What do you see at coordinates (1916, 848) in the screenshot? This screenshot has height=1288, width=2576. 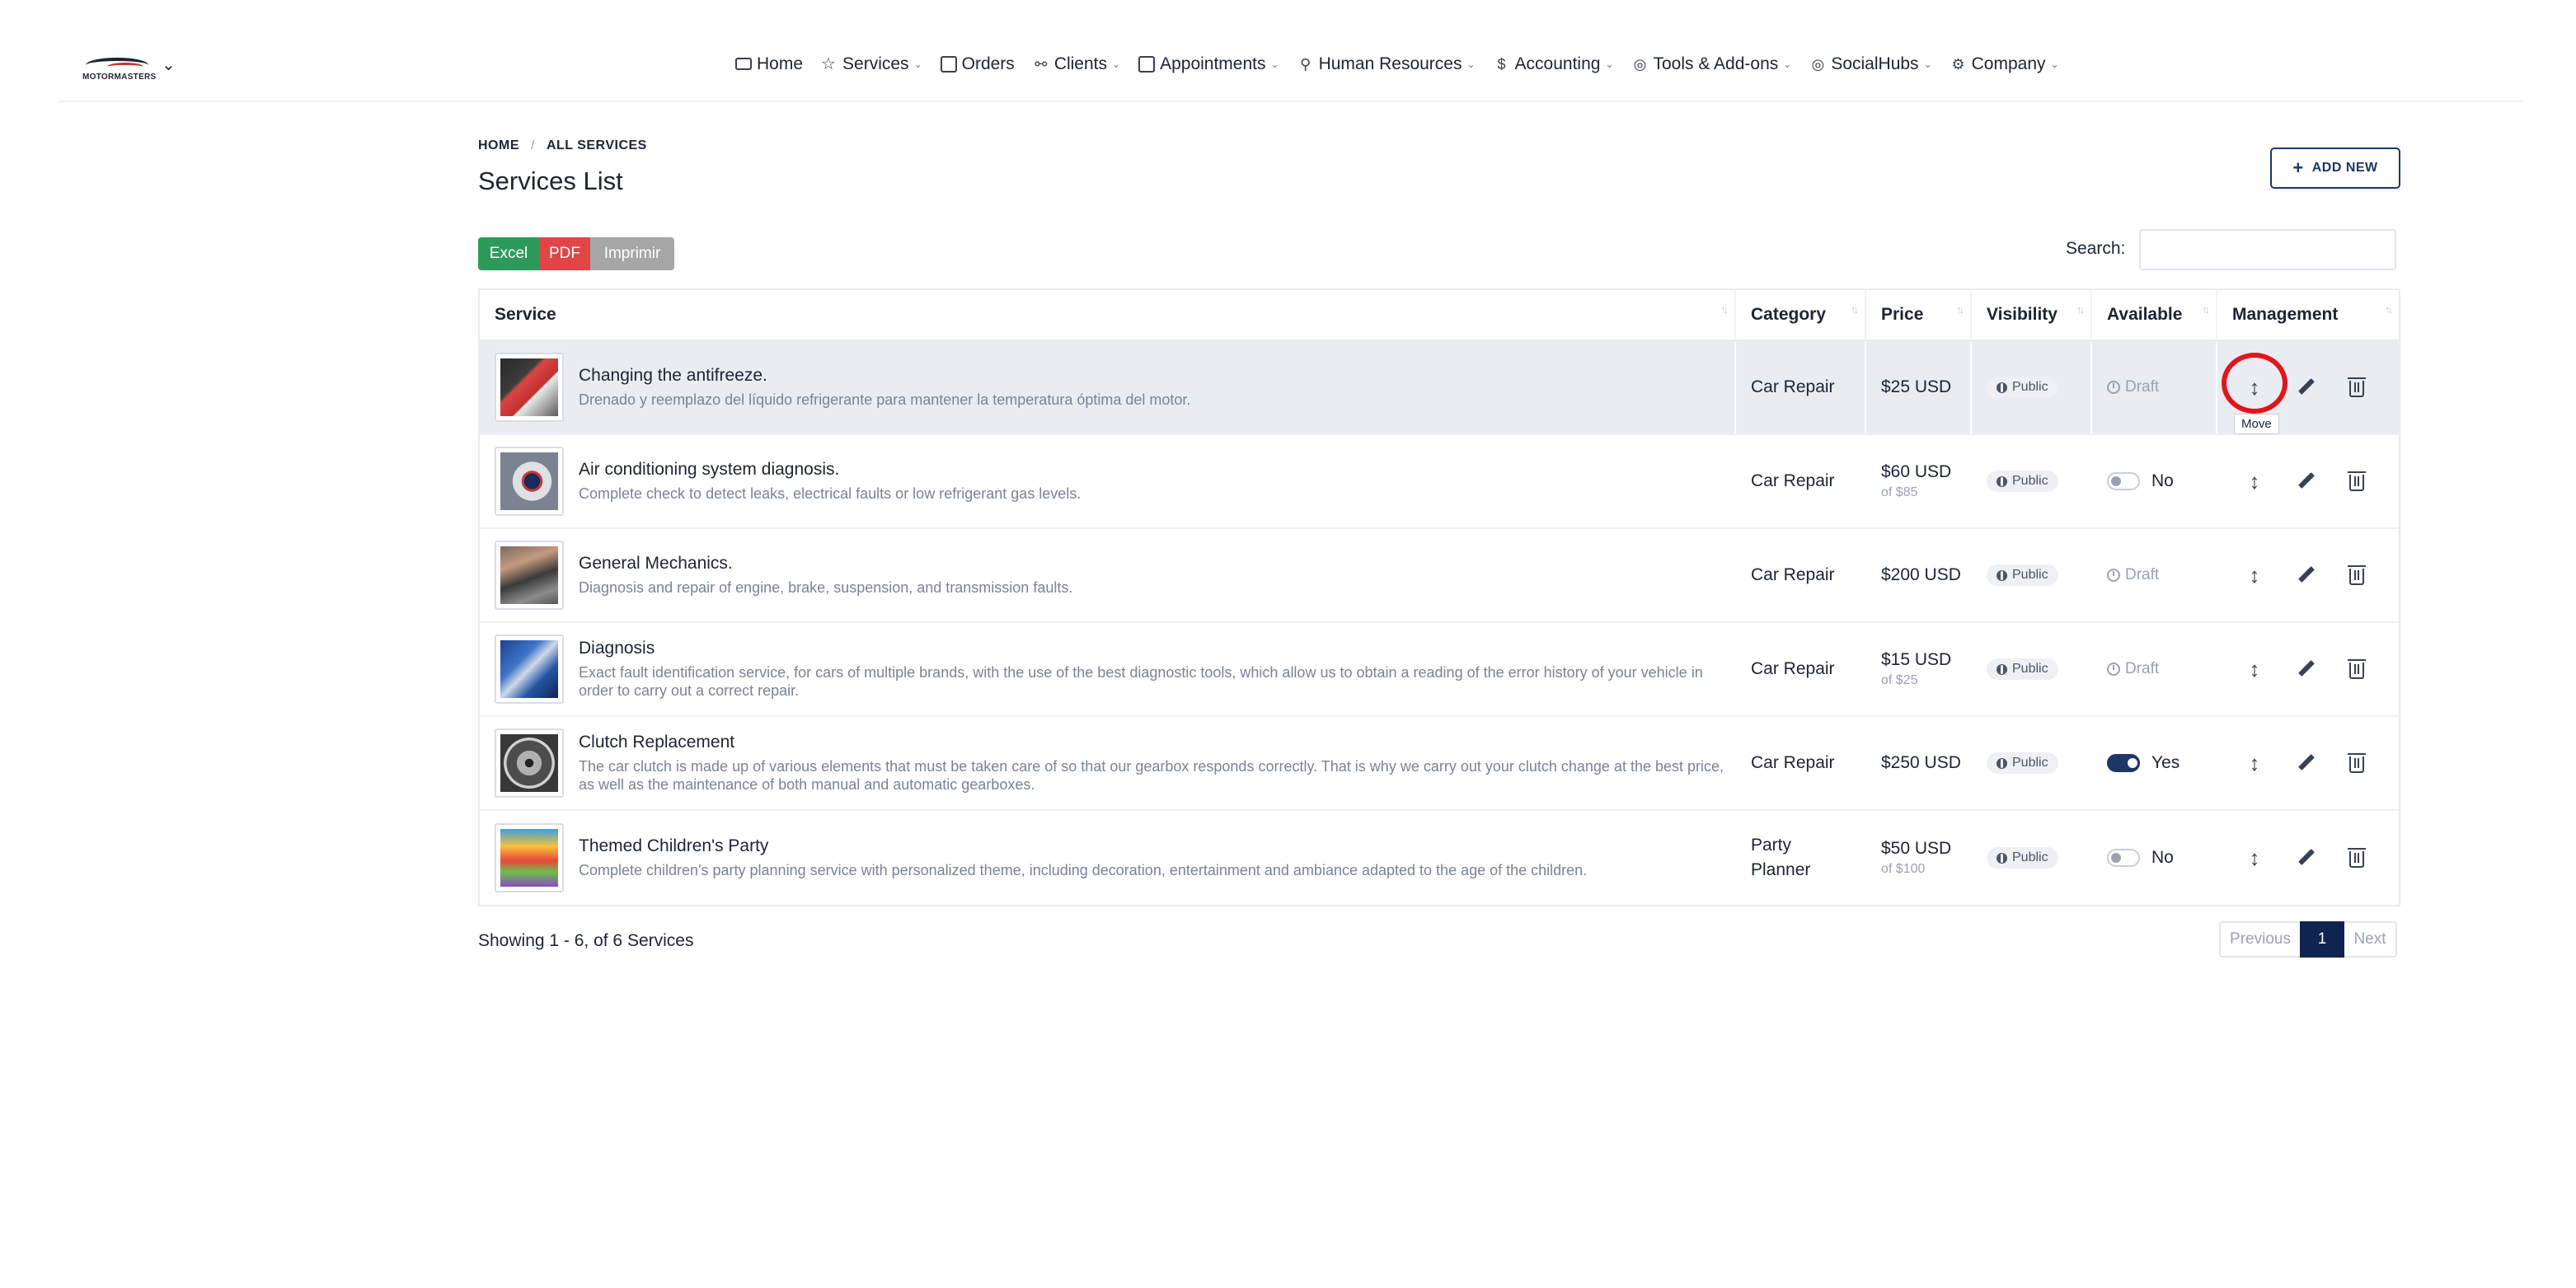 I see `price-value: $50 USD` at bounding box center [1916, 848].